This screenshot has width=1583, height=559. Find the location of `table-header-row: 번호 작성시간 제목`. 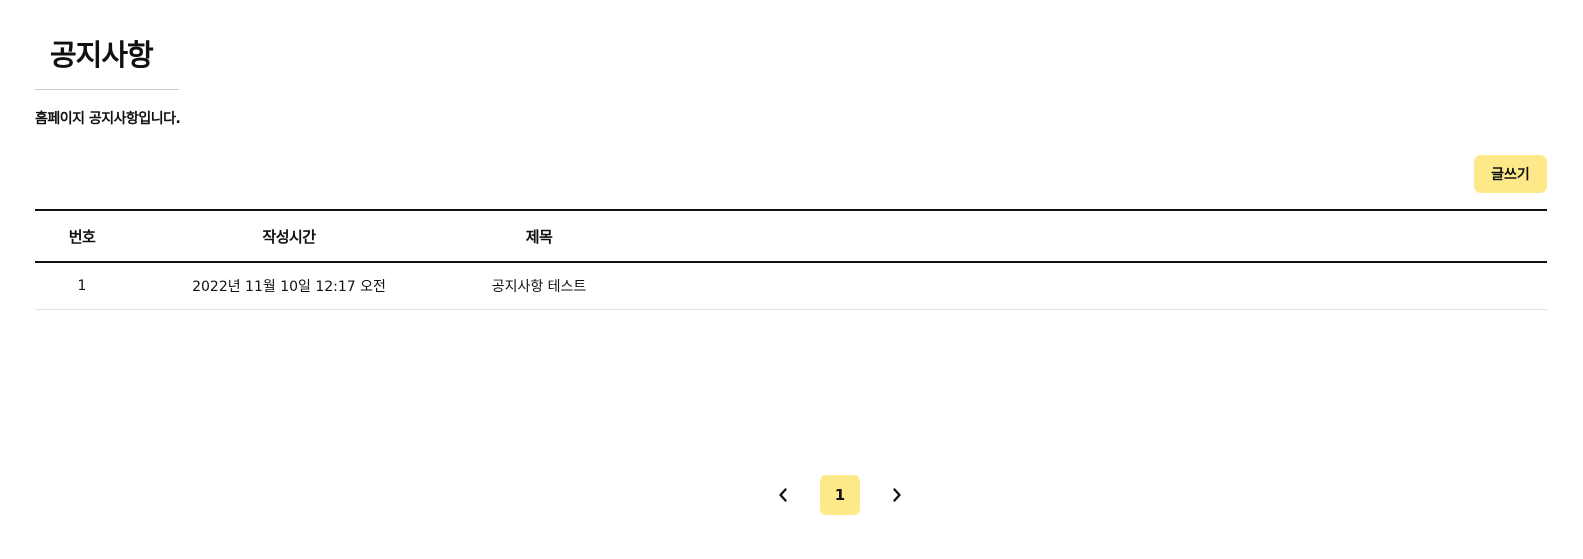

table-header-row: 번호 작성시간 제목 is located at coordinates (791, 236).